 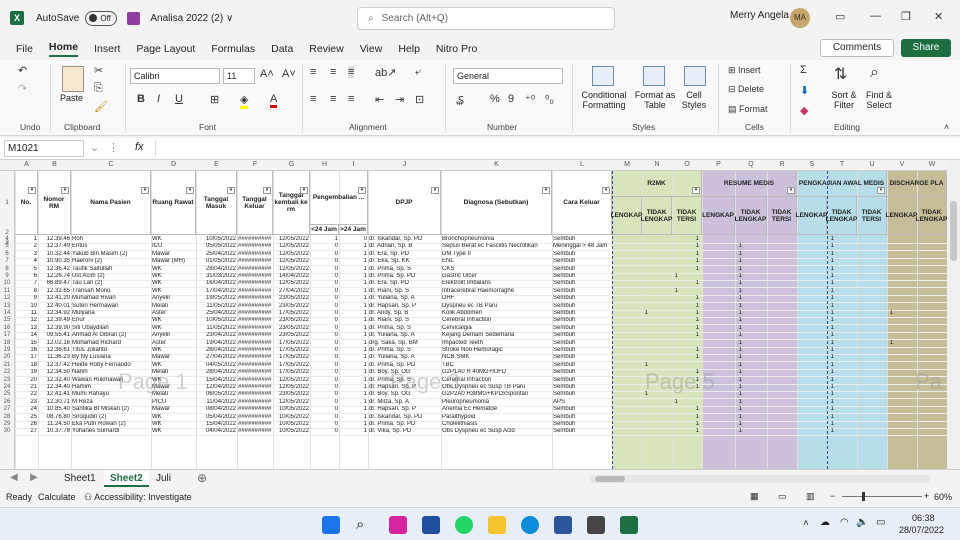 What do you see at coordinates (603, 76) in the screenshot?
I see `conditional-formatting-icon` at bounding box center [603, 76].